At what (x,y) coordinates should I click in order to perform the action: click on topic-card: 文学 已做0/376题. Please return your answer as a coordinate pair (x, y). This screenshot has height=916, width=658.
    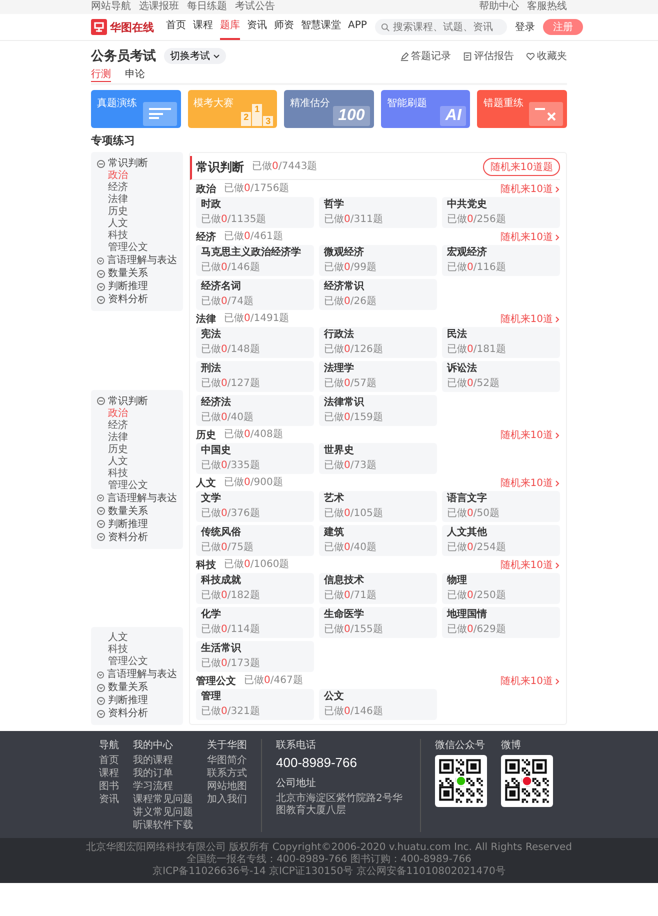
    Looking at the image, I should click on (255, 506).